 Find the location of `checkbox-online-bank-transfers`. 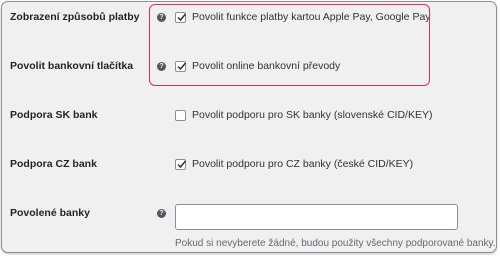

checkbox-online-bank-transfers is located at coordinates (181, 66).